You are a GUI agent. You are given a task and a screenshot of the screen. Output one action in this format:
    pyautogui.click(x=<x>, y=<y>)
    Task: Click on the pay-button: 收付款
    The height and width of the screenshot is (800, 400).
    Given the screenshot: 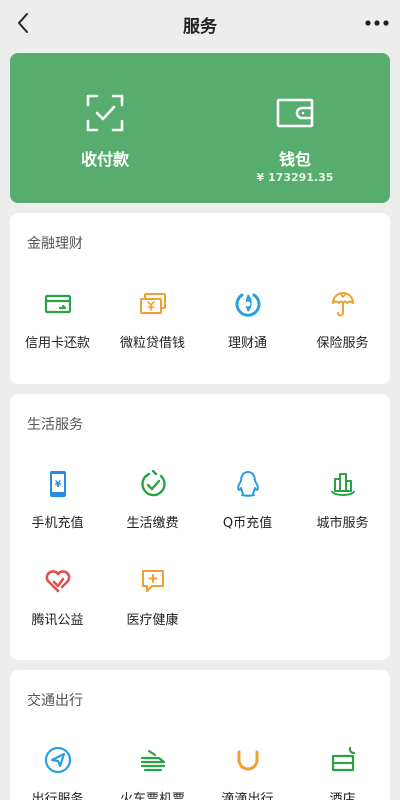 What is the action you would take?
    pyautogui.click(x=105, y=128)
    